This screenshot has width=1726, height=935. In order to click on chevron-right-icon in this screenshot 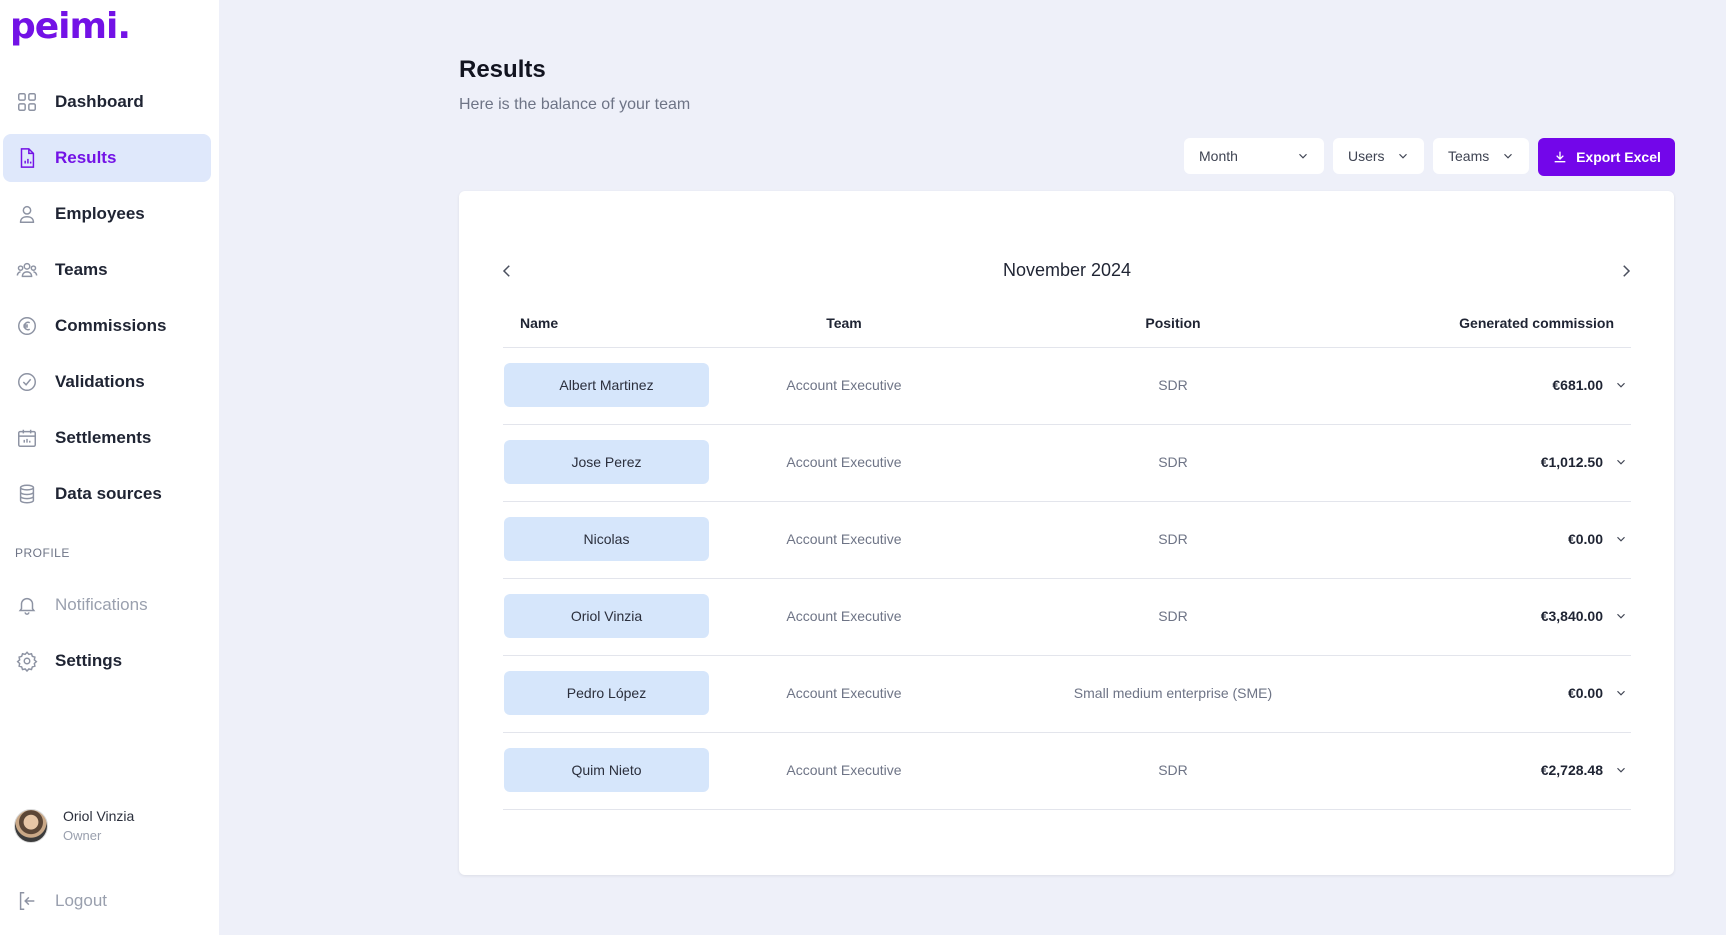, I will do `click(1627, 271)`.